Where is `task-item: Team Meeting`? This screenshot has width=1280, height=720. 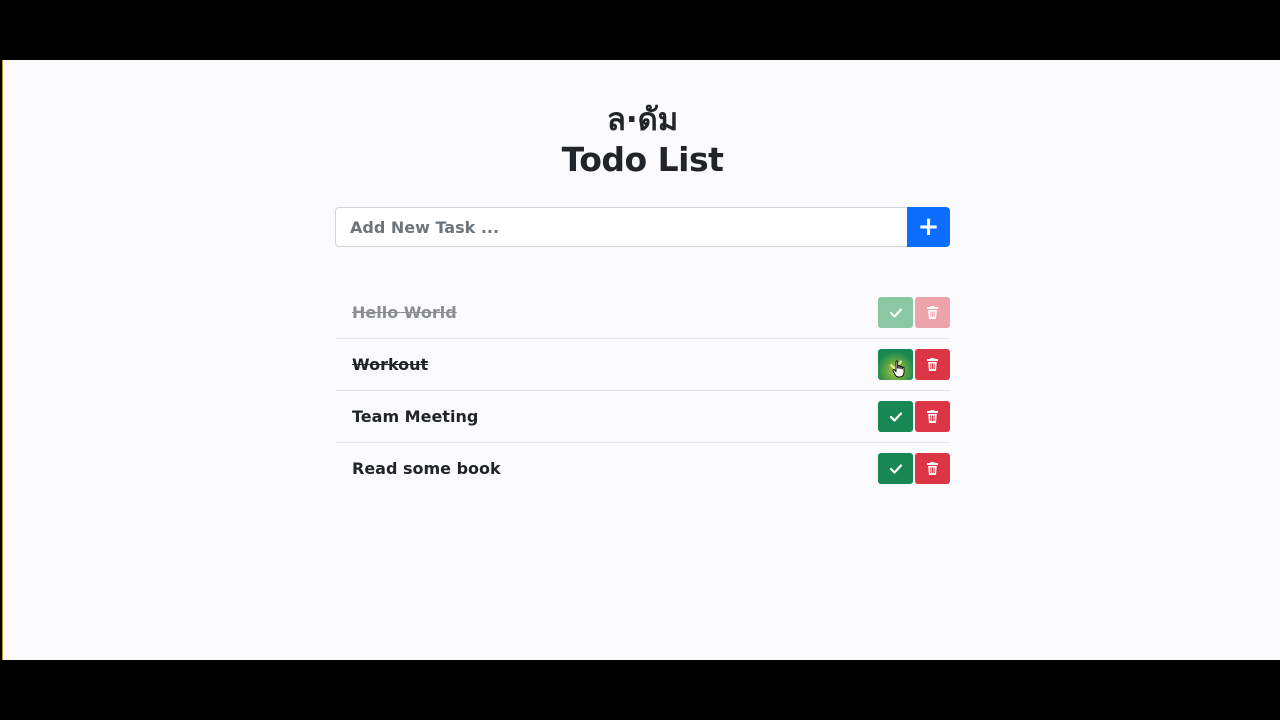 task-item: Team Meeting is located at coordinates (642, 417).